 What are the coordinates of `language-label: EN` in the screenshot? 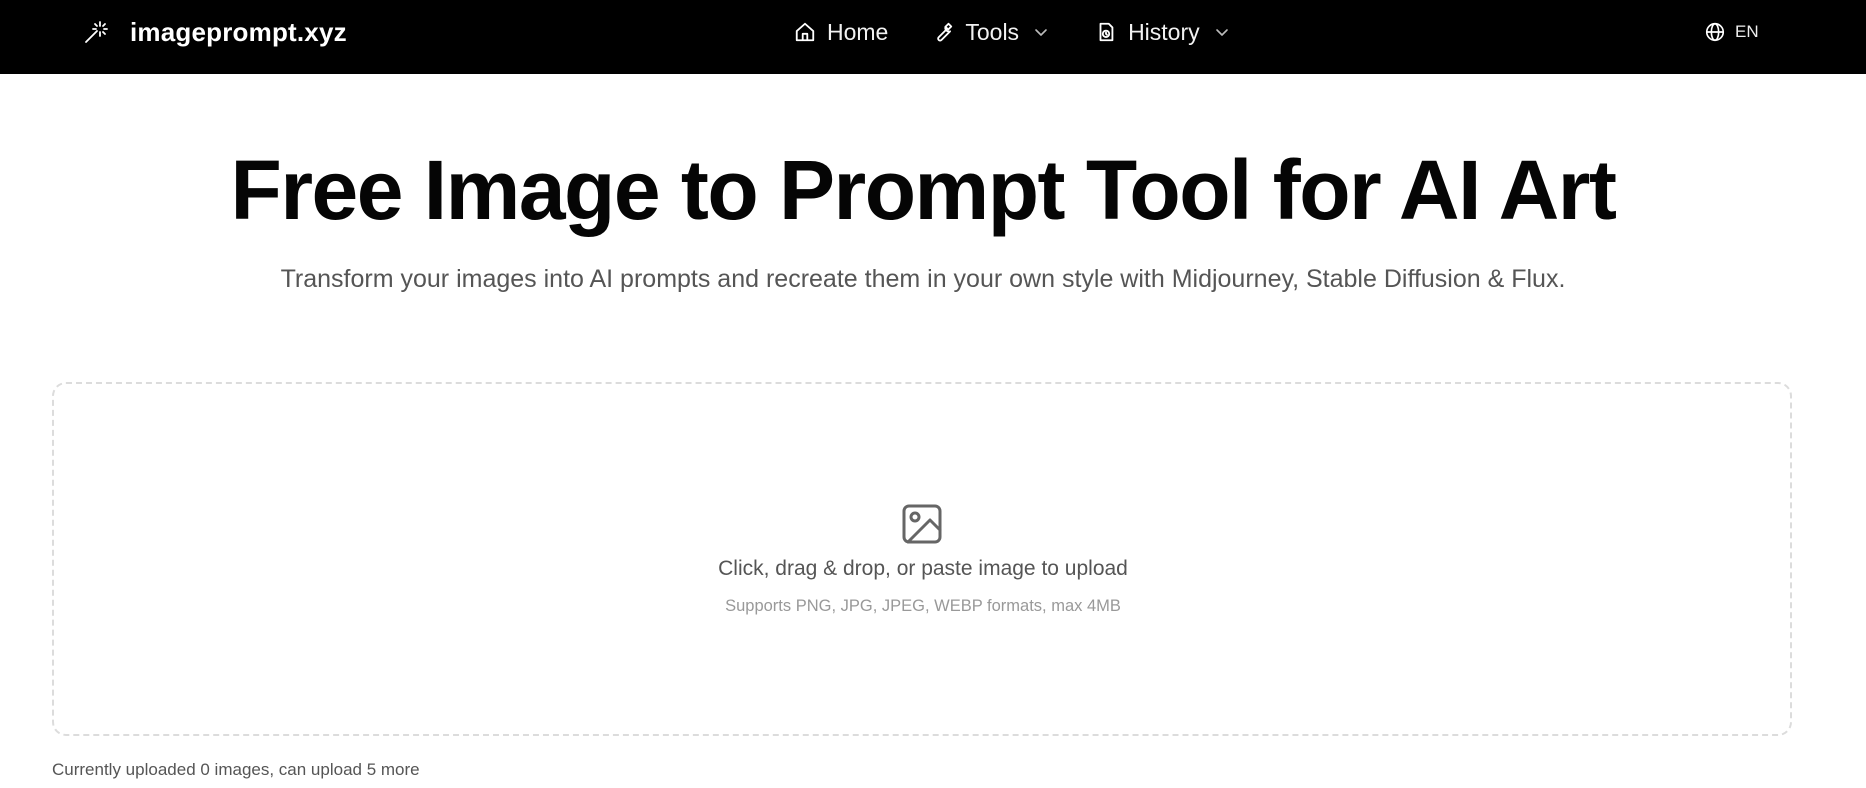 It's located at (1747, 31).